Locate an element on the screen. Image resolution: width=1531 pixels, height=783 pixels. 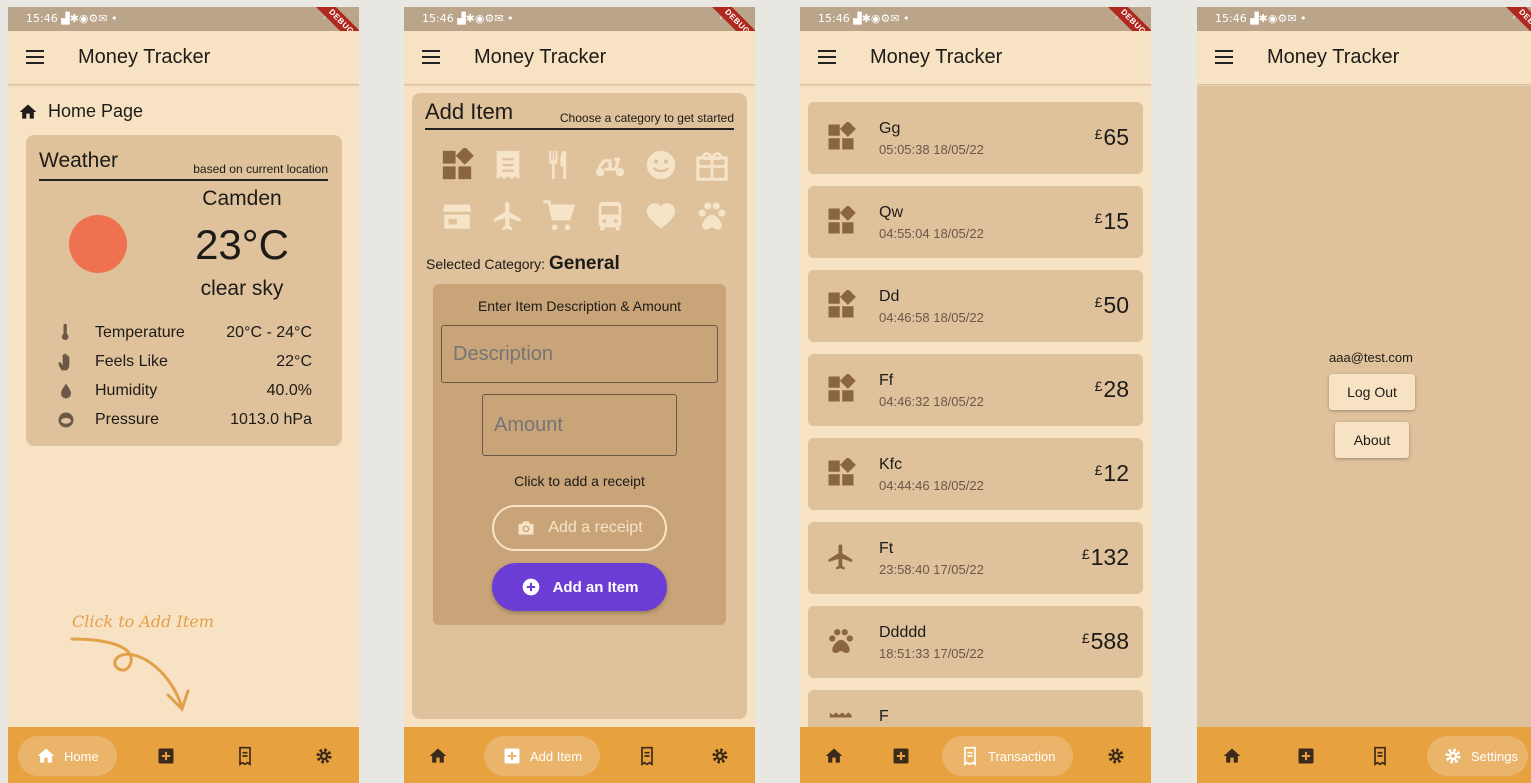
restaurant-icon is located at coordinates (558, 165).